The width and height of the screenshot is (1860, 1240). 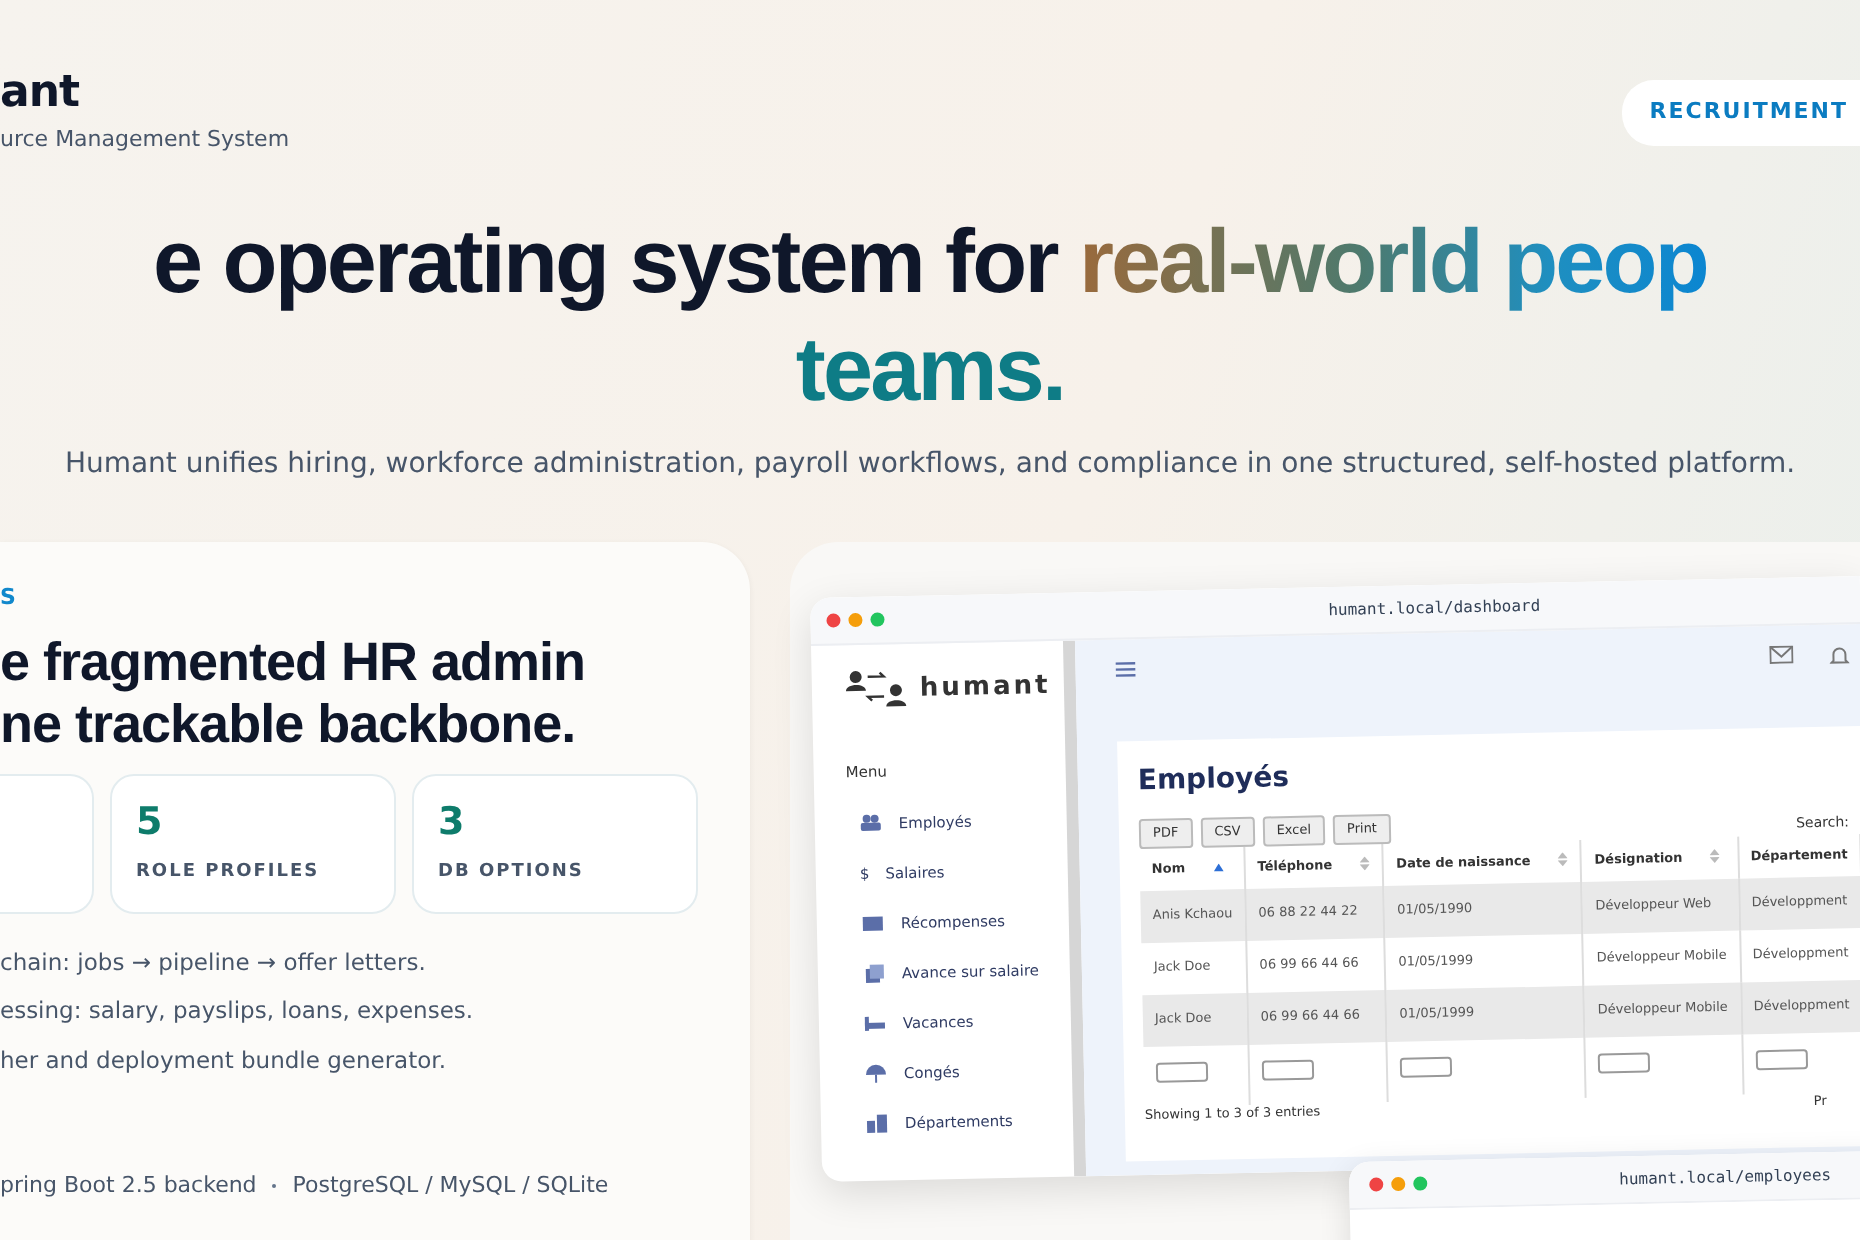 What do you see at coordinates (450, 1185) in the screenshot?
I see `tech-stack-text: PostgreSQL / MySQL / SQLite` at bounding box center [450, 1185].